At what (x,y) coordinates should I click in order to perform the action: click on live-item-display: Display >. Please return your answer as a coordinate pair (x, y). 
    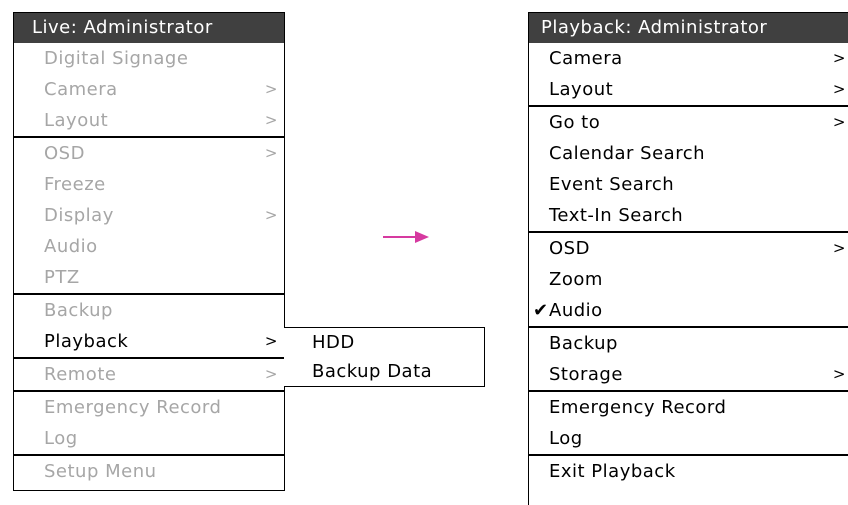
    Looking at the image, I should click on (149, 215).